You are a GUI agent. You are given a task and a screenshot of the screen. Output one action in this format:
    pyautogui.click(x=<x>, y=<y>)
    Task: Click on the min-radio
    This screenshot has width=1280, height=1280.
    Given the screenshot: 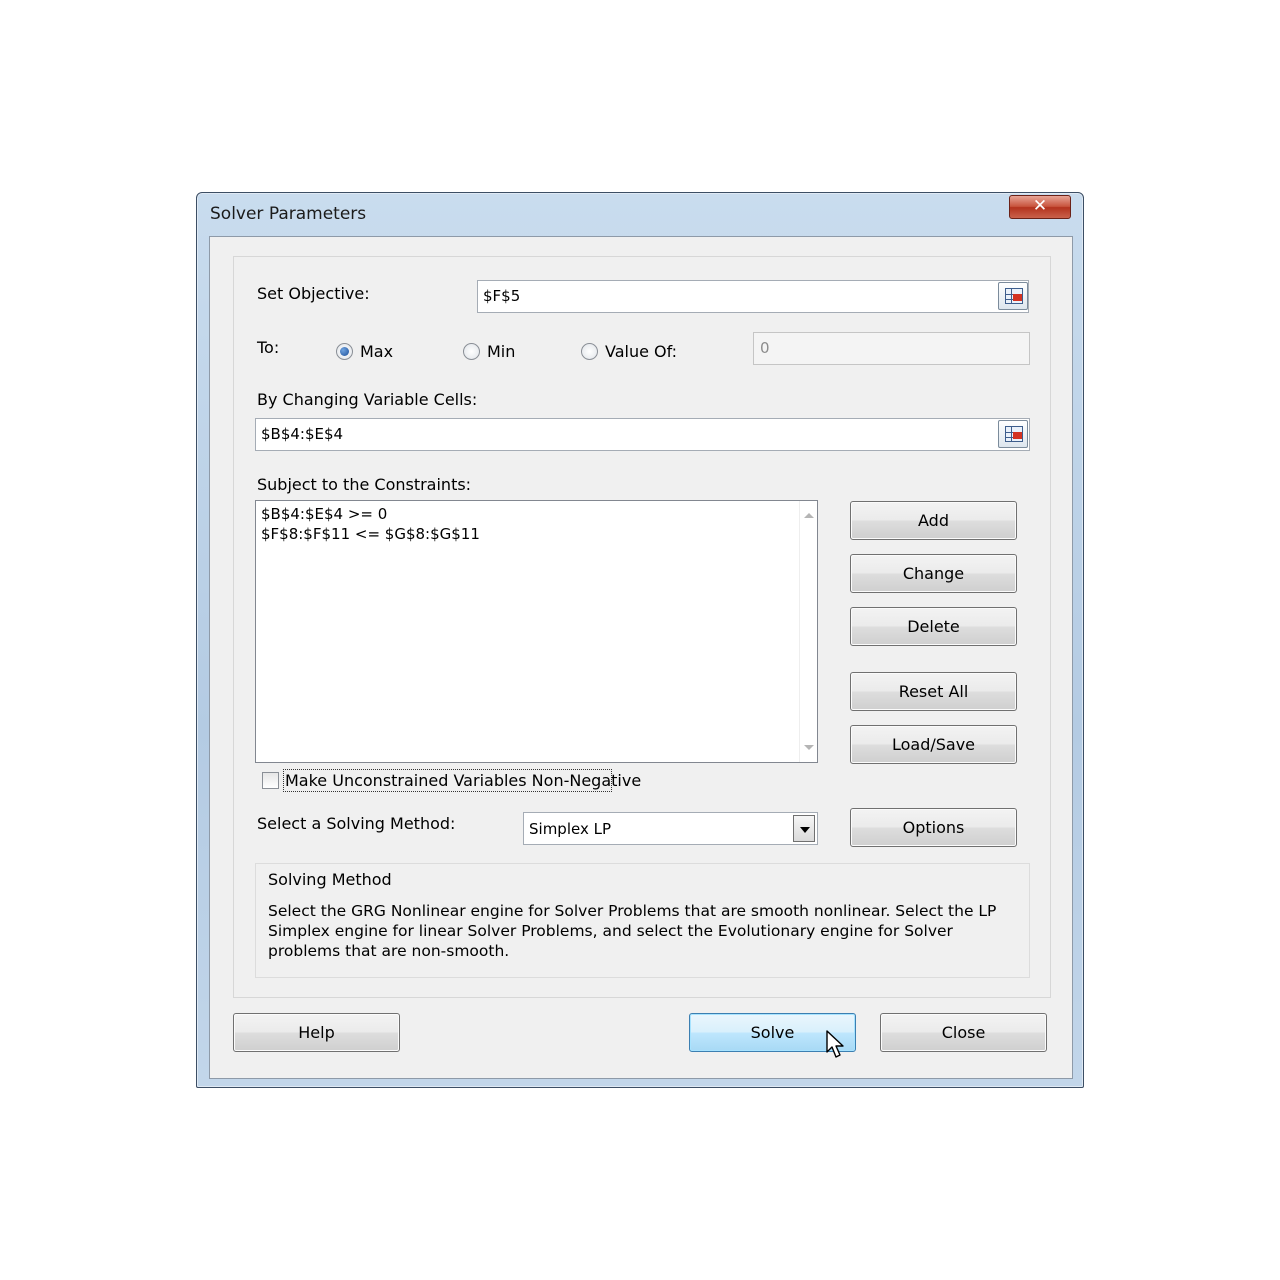 What is the action you would take?
    pyautogui.click(x=471, y=351)
    